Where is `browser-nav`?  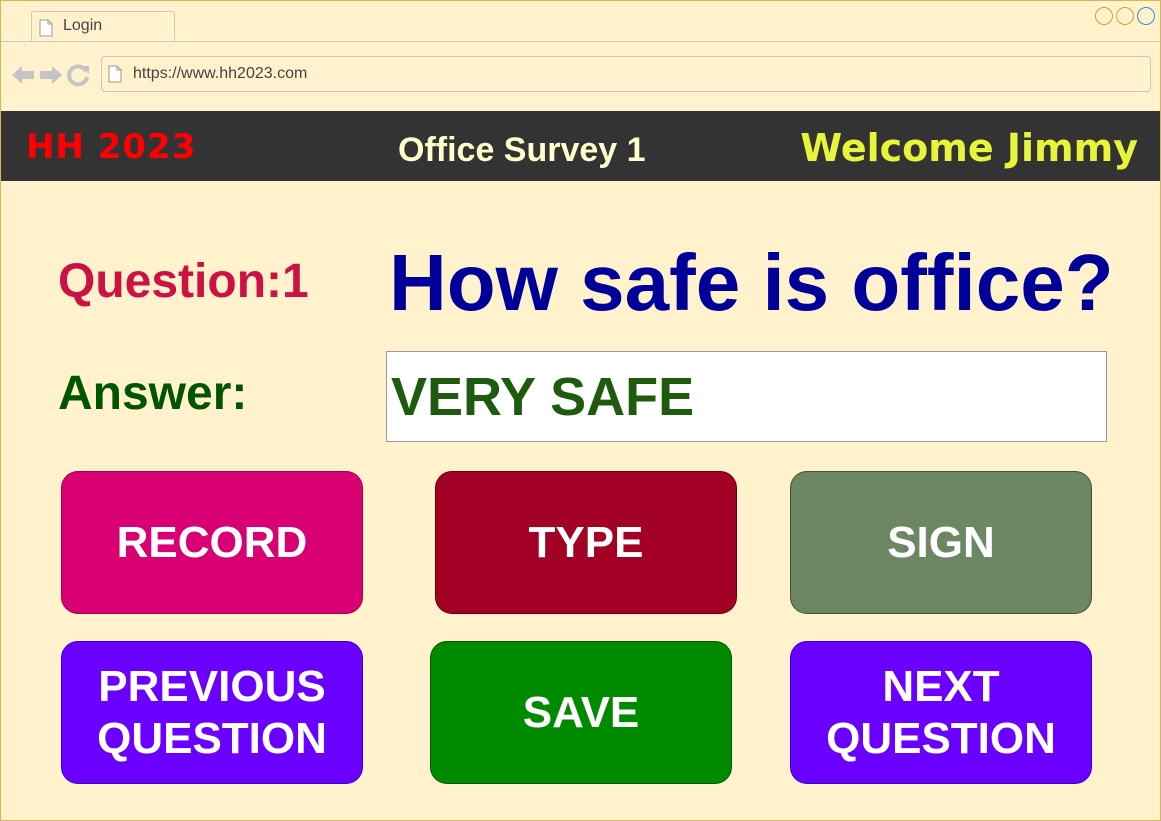 browser-nav is located at coordinates (51, 75).